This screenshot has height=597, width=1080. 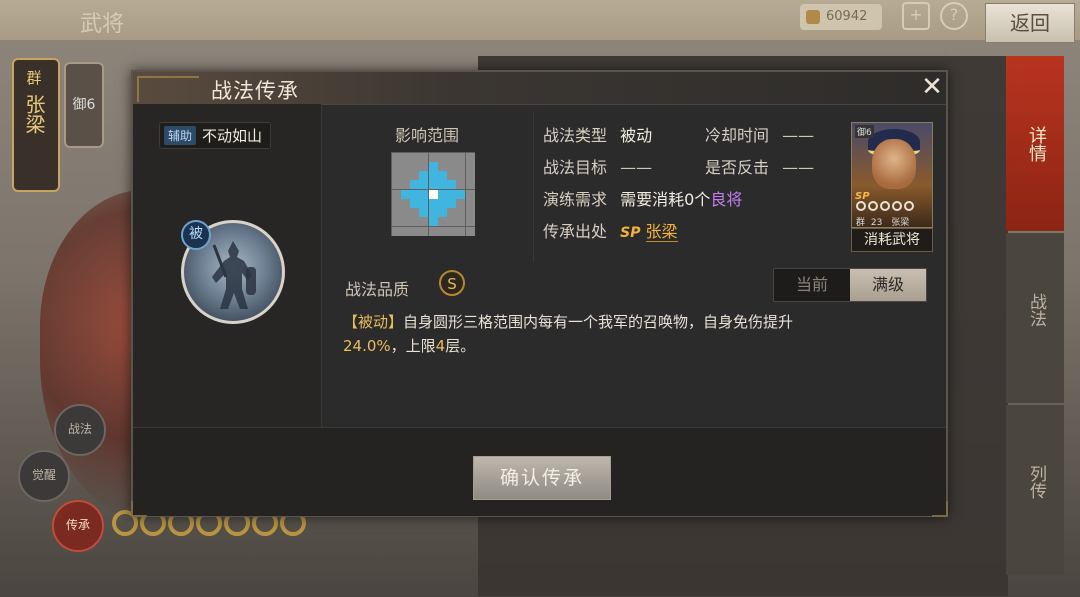 I want to click on awaken-side-button: 觉醒, so click(x=44, y=476).